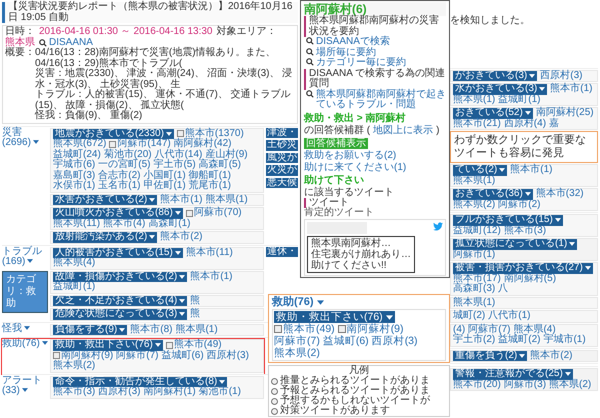  I want to click on subcategory-button: 欠乏・不足がおきている(4), so click(120, 301).